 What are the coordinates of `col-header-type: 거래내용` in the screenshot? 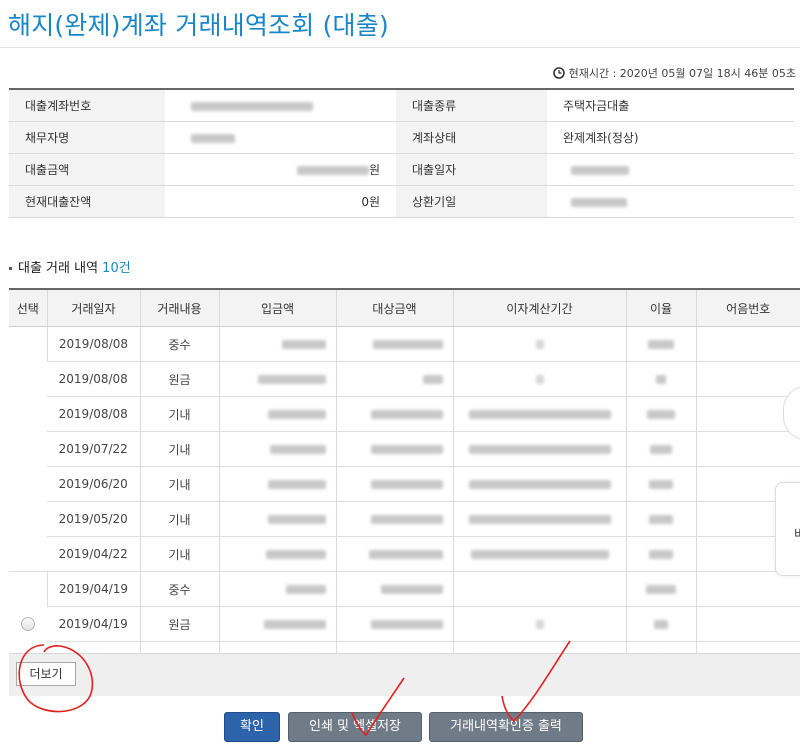 It's located at (179, 307).